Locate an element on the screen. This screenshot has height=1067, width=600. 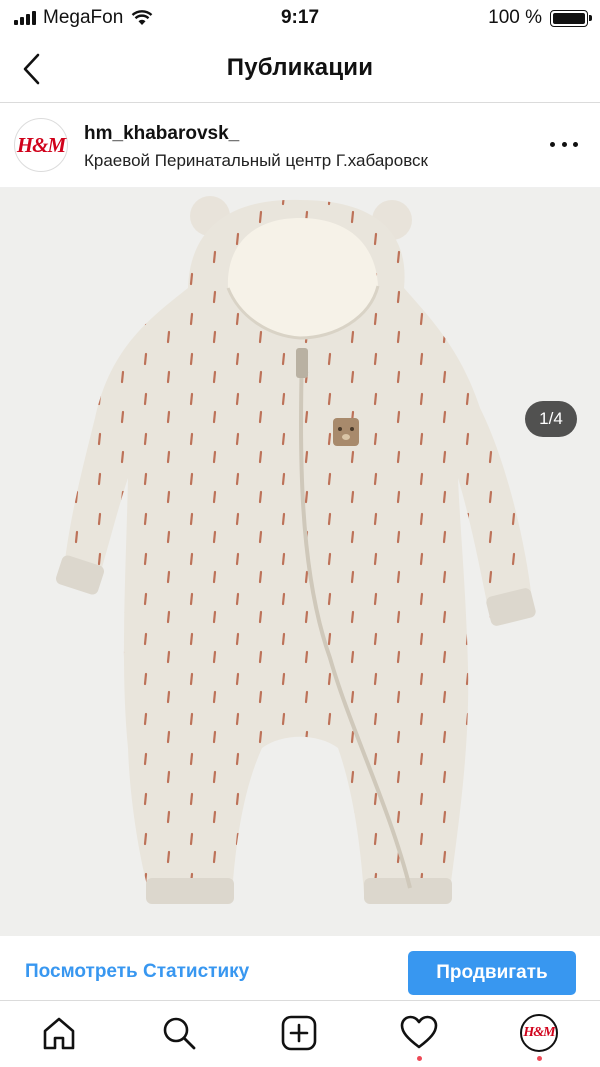
status-bar: MegaFon 9:17 100 % is located at coordinates (300, 18).